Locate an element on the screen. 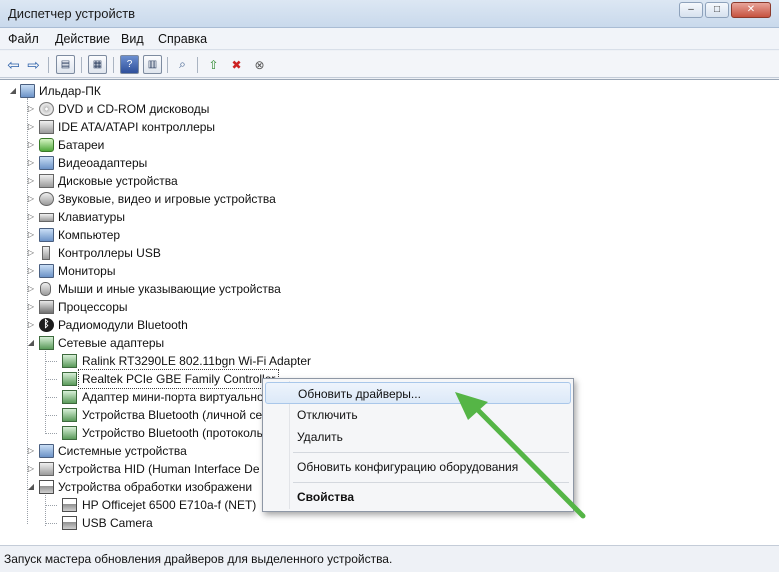 The image size is (779, 572). display-adapter-icon is located at coordinates (46, 163).